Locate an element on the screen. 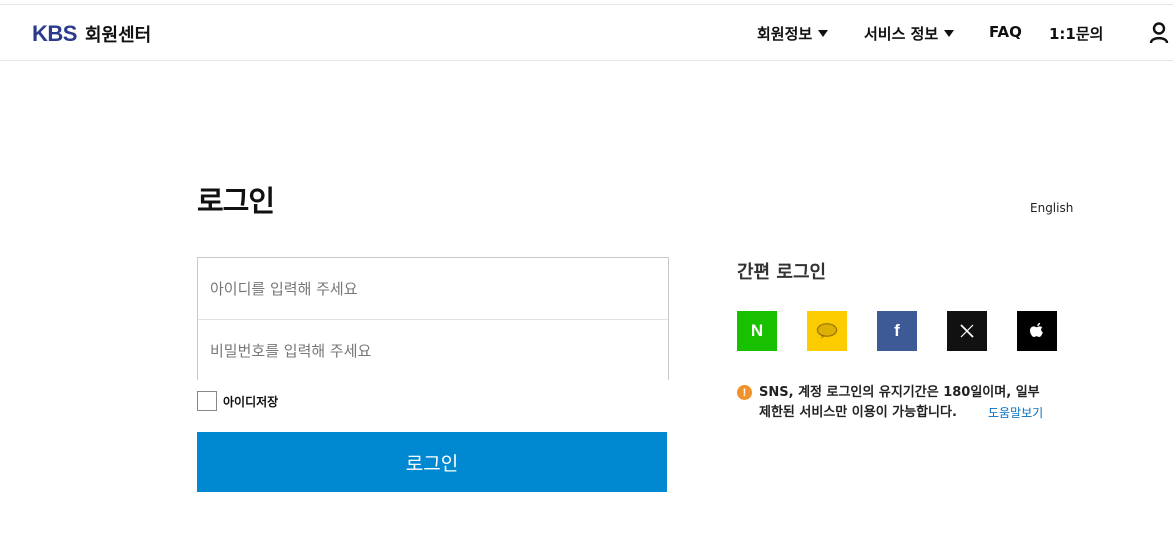 The width and height of the screenshot is (1173, 537). info-icon: ! is located at coordinates (744, 392).